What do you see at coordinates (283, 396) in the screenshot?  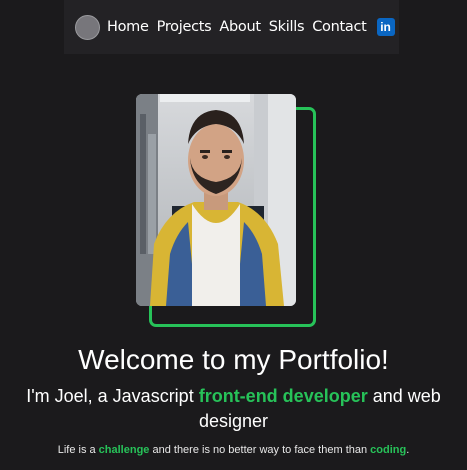 I see `intro-highlight: front-end developer` at bounding box center [283, 396].